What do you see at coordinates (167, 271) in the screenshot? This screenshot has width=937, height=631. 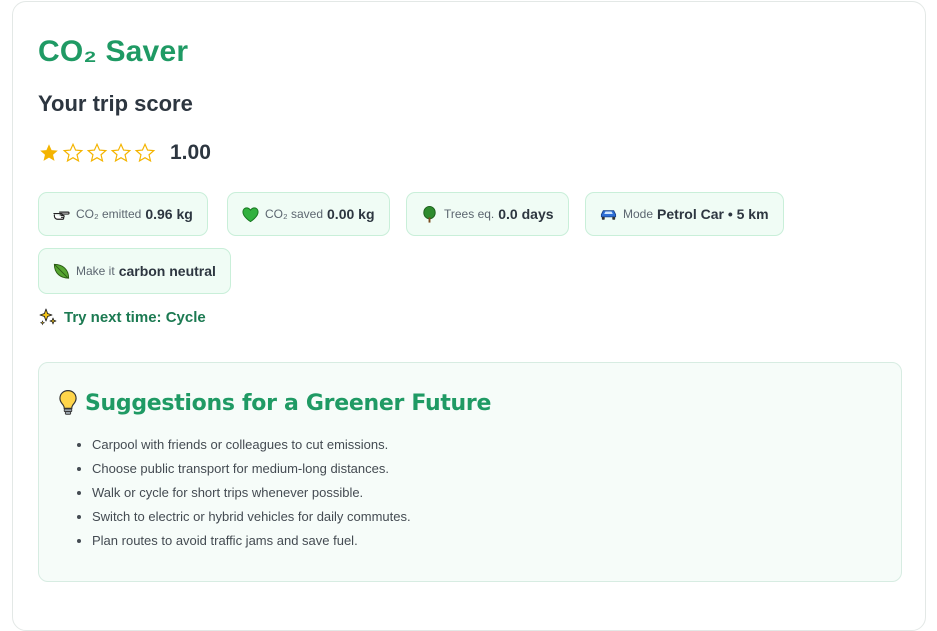 I see `chip-value: carbon neutral` at bounding box center [167, 271].